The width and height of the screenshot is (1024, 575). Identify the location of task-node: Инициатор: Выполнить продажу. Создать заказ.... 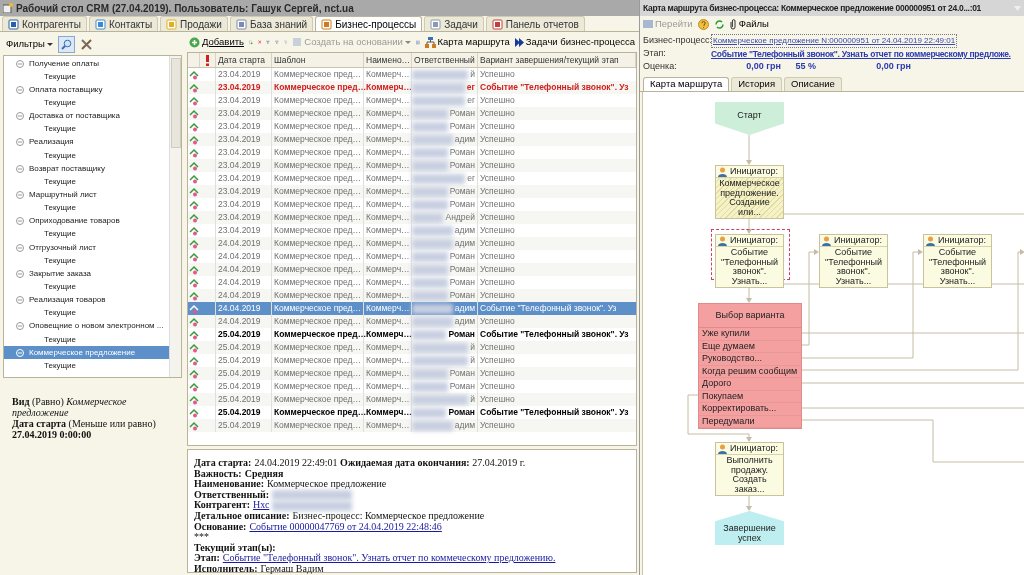
(749, 469).